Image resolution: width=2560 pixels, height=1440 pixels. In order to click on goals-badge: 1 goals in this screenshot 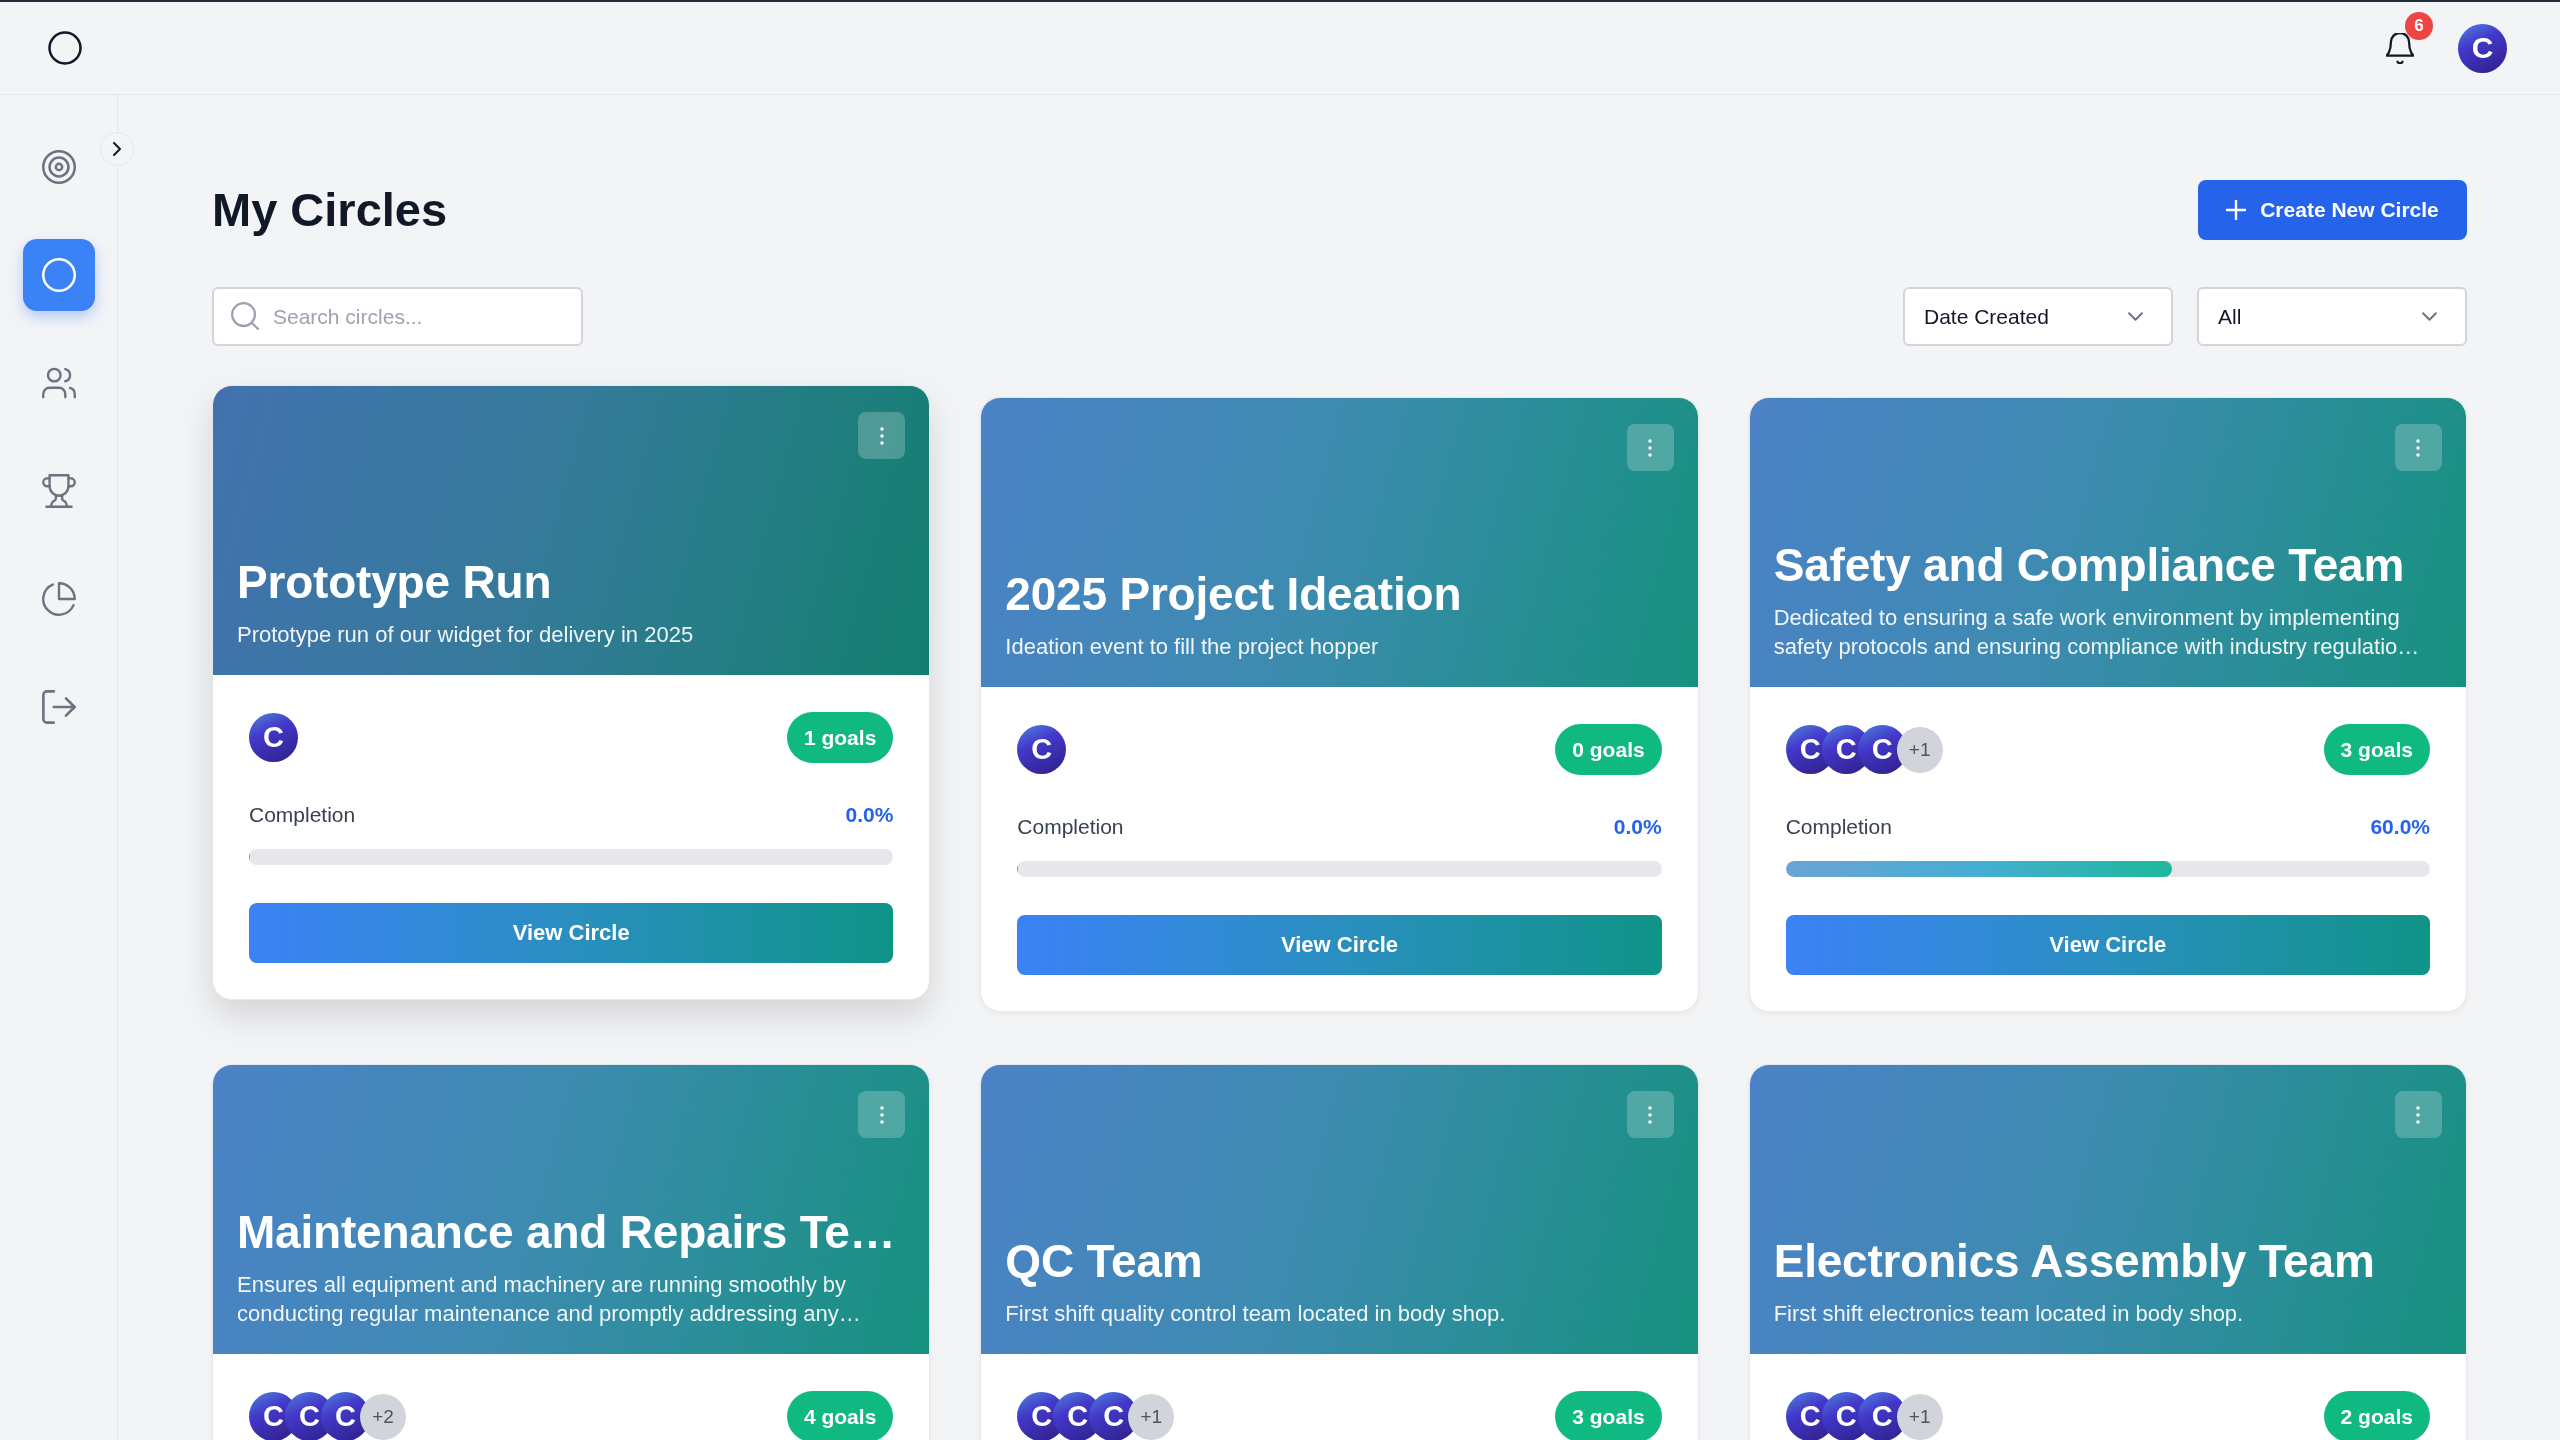, I will do `click(840, 737)`.